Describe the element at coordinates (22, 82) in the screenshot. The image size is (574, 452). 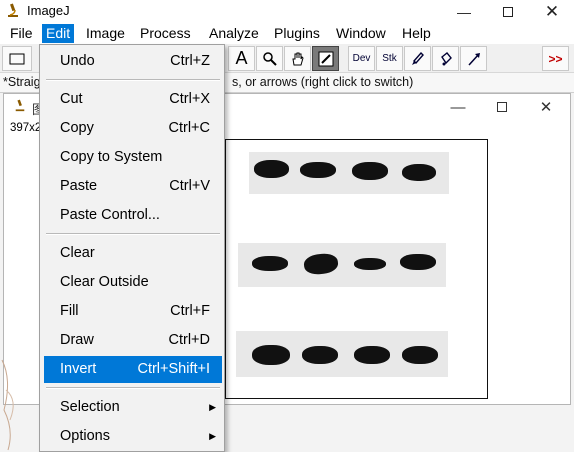
I see `status-text-prefix: *Straig` at that location.